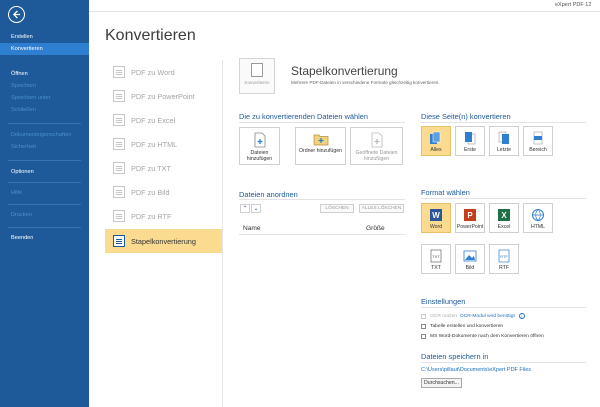  Describe the element at coordinates (423, 316) in the screenshot. I see `ocr-checkbox` at that location.